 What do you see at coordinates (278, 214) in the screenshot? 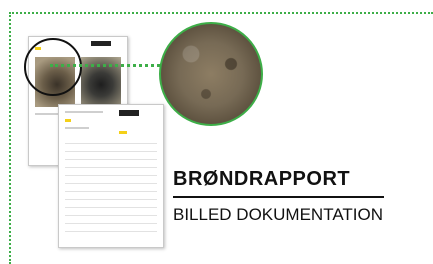
I see `page-subtitle: BILLED DOKUMENTATION` at bounding box center [278, 214].